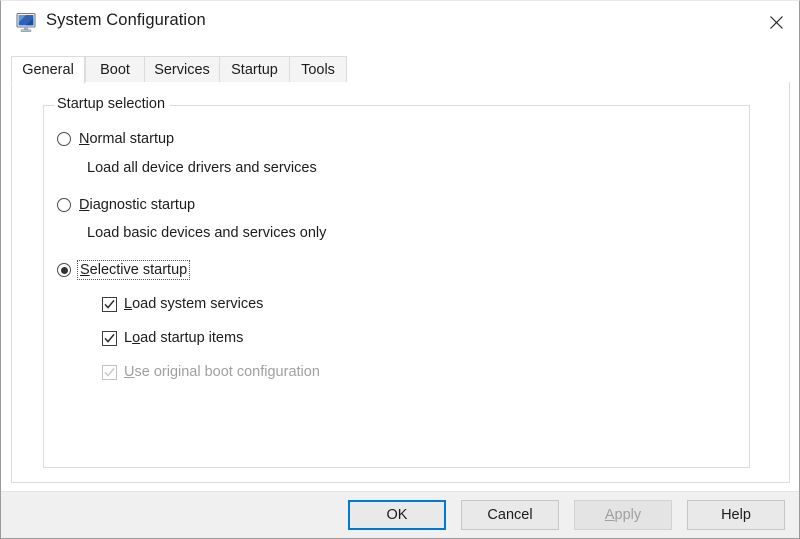  What do you see at coordinates (222, 372) in the screenshot?
I see `checkbox-use-original-boot-configuration-label: Use original boot configuration` at bounding box center [222, 372].